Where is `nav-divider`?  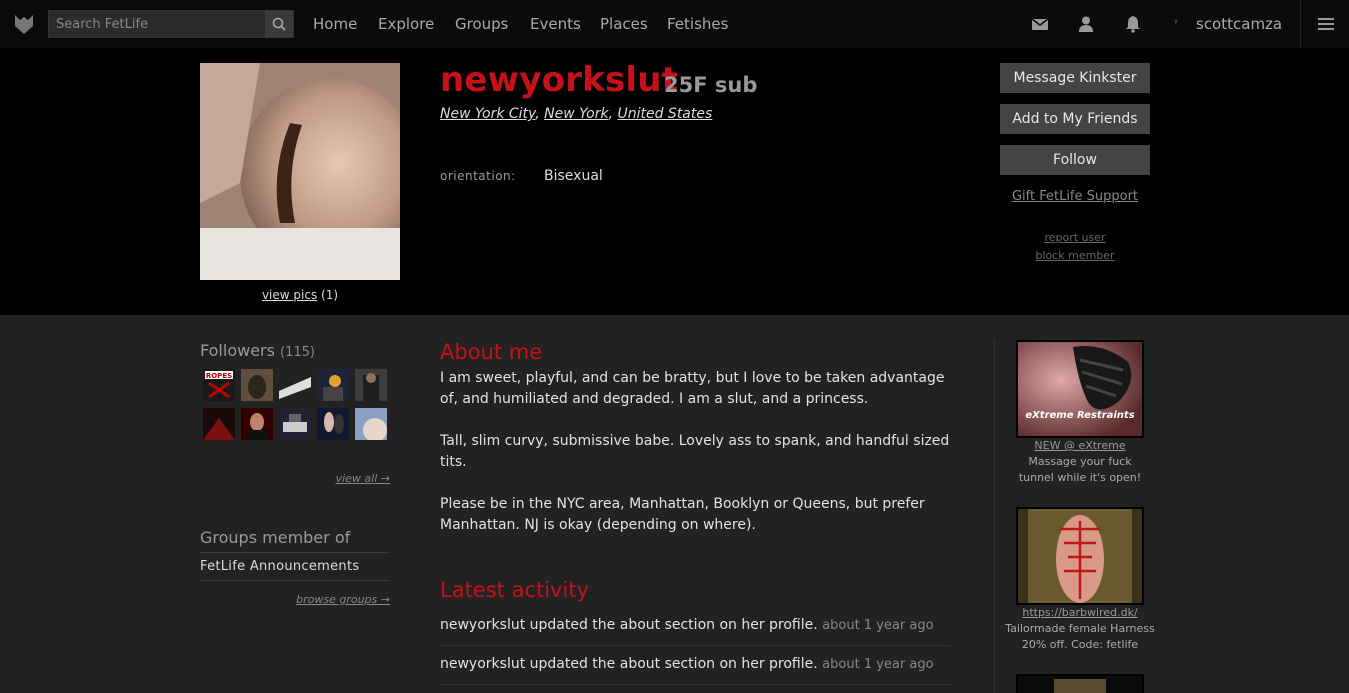 nav-divider is located at coordinates (1300, 24).